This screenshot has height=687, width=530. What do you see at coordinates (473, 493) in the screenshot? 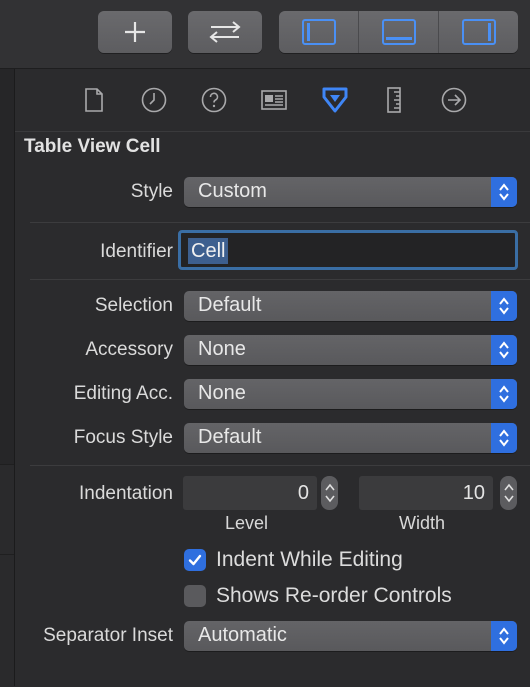
I see `indentation-width-value: 10` at bounding box center [473, 493].